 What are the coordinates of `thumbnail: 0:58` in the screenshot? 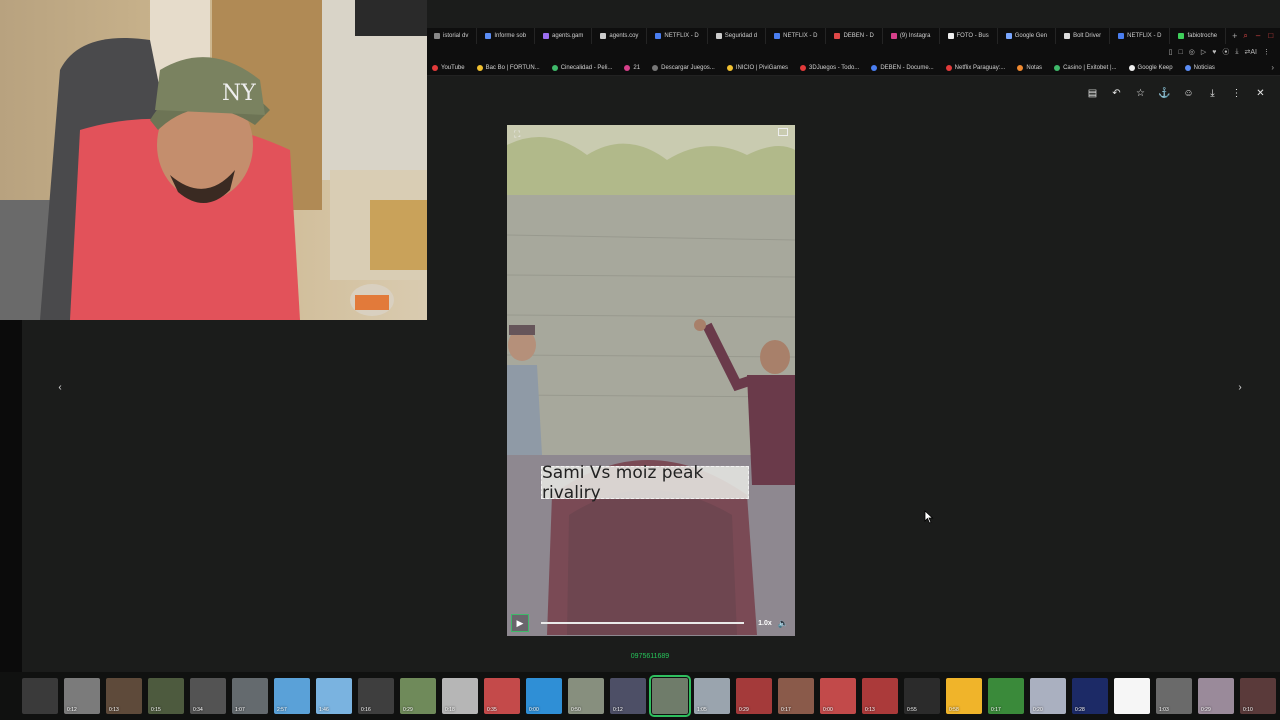 It's located at (964, 696).